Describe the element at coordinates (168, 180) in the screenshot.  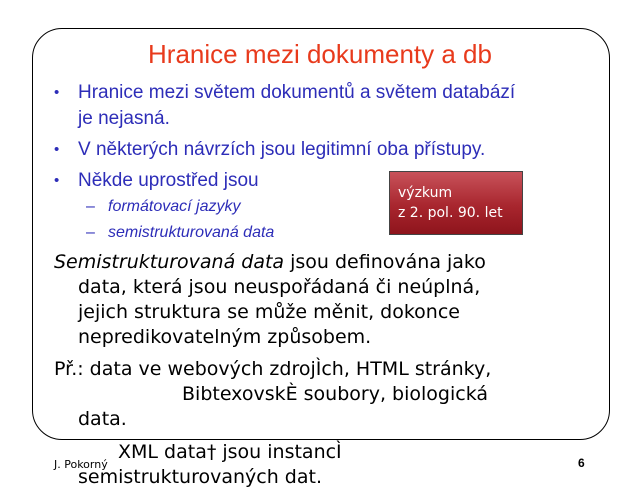
I see `bullet-line: Někde uprostřed jsou` at that location.